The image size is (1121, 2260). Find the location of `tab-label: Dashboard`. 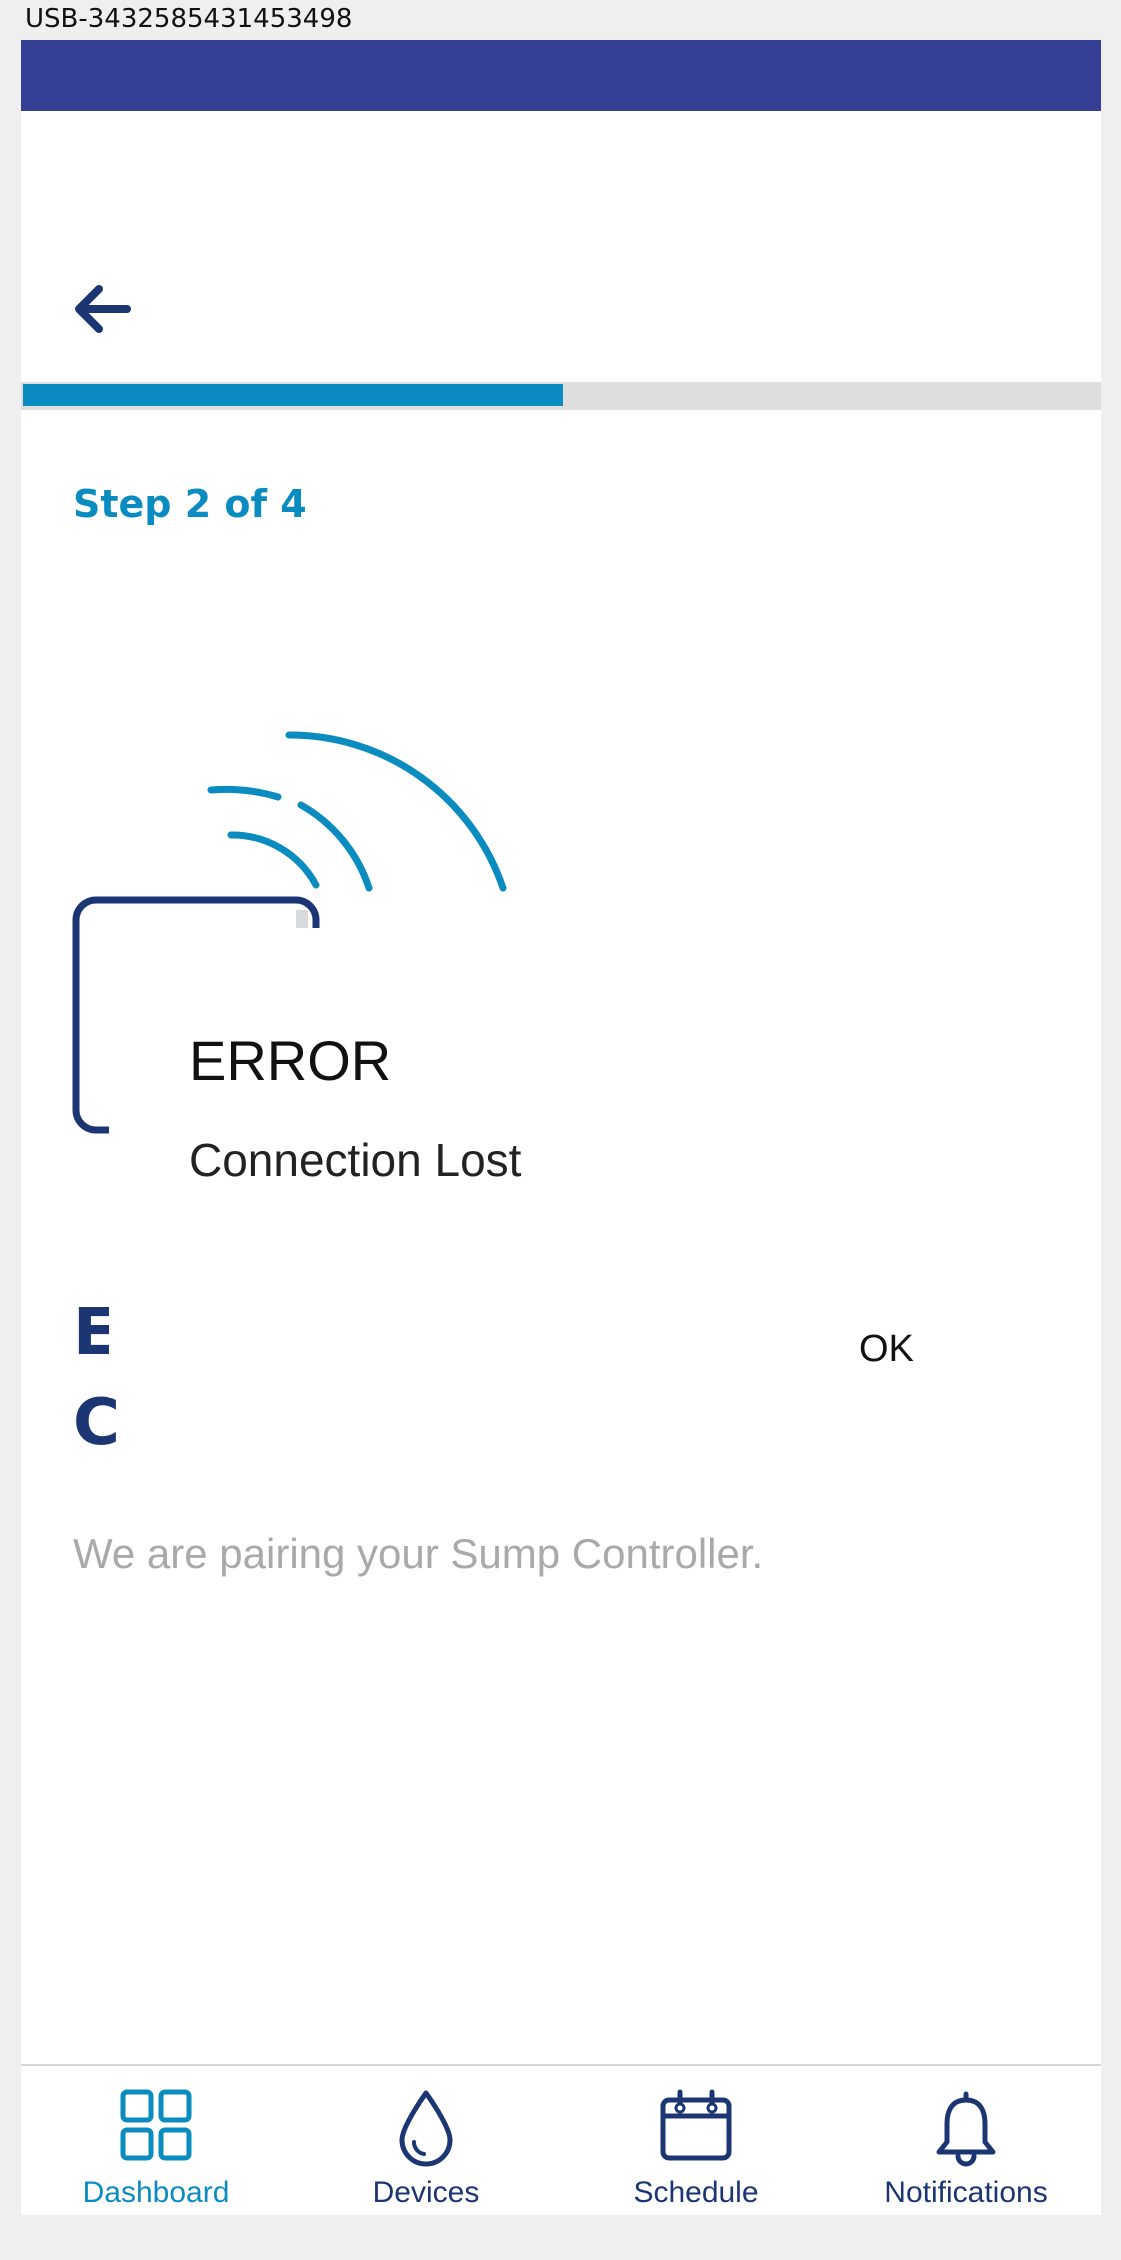

tab-label: Dashboard is located at coordinates (156, 2192).